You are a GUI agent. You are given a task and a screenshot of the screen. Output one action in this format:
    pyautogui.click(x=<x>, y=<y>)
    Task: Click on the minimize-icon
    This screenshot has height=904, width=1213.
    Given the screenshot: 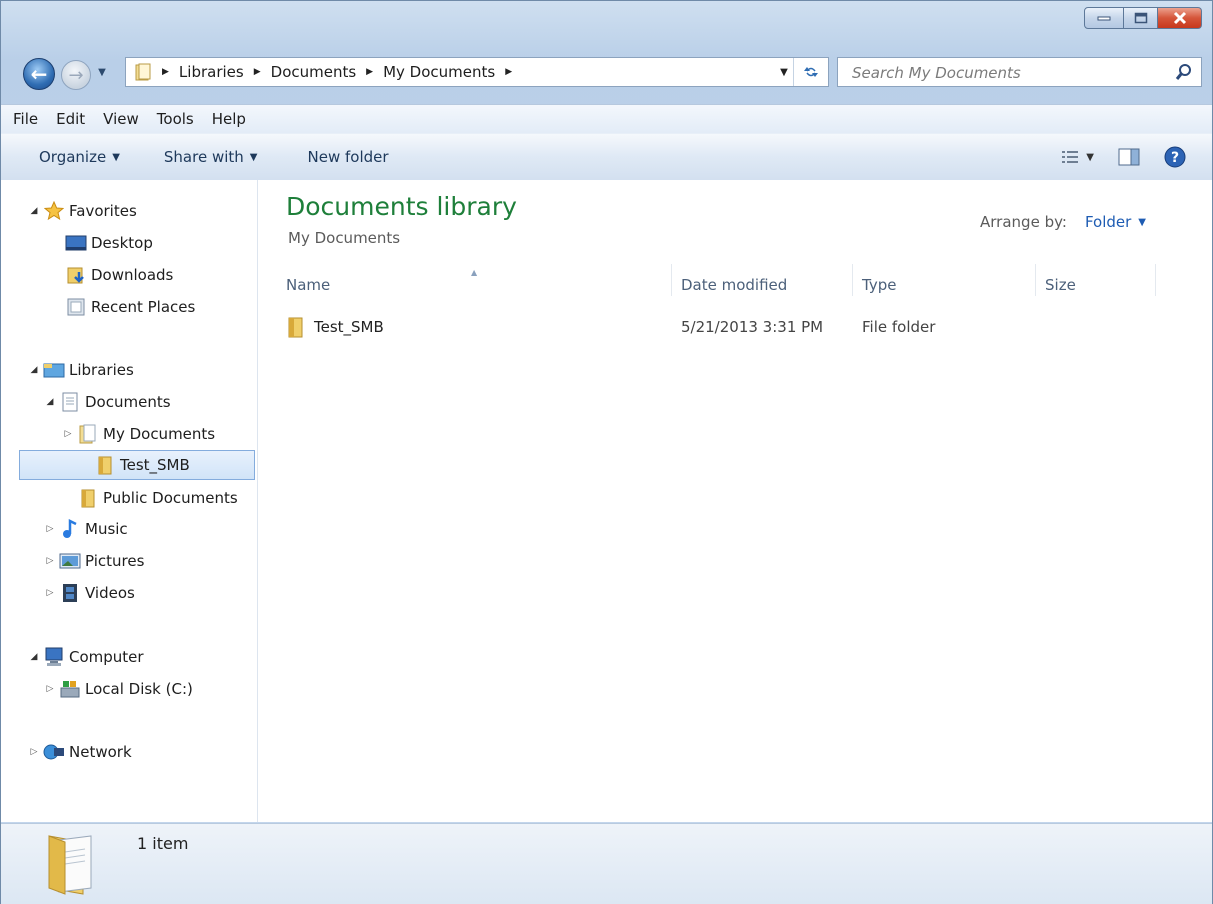 What is the action you would take?
    pyautogui.click(x=1104, y=18)
    